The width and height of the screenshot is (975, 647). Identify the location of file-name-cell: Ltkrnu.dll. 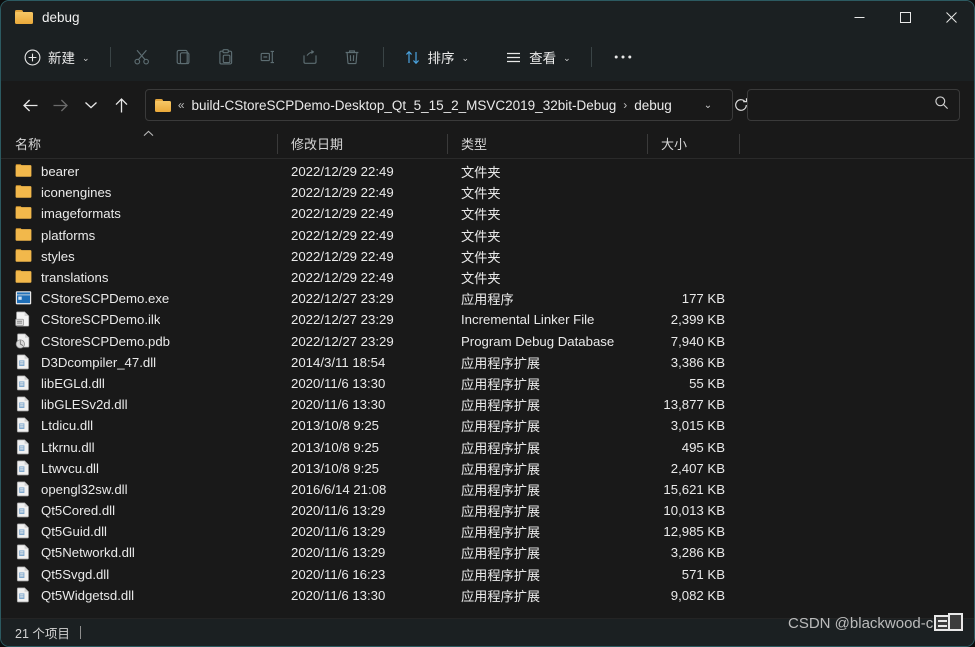
(139, 447).